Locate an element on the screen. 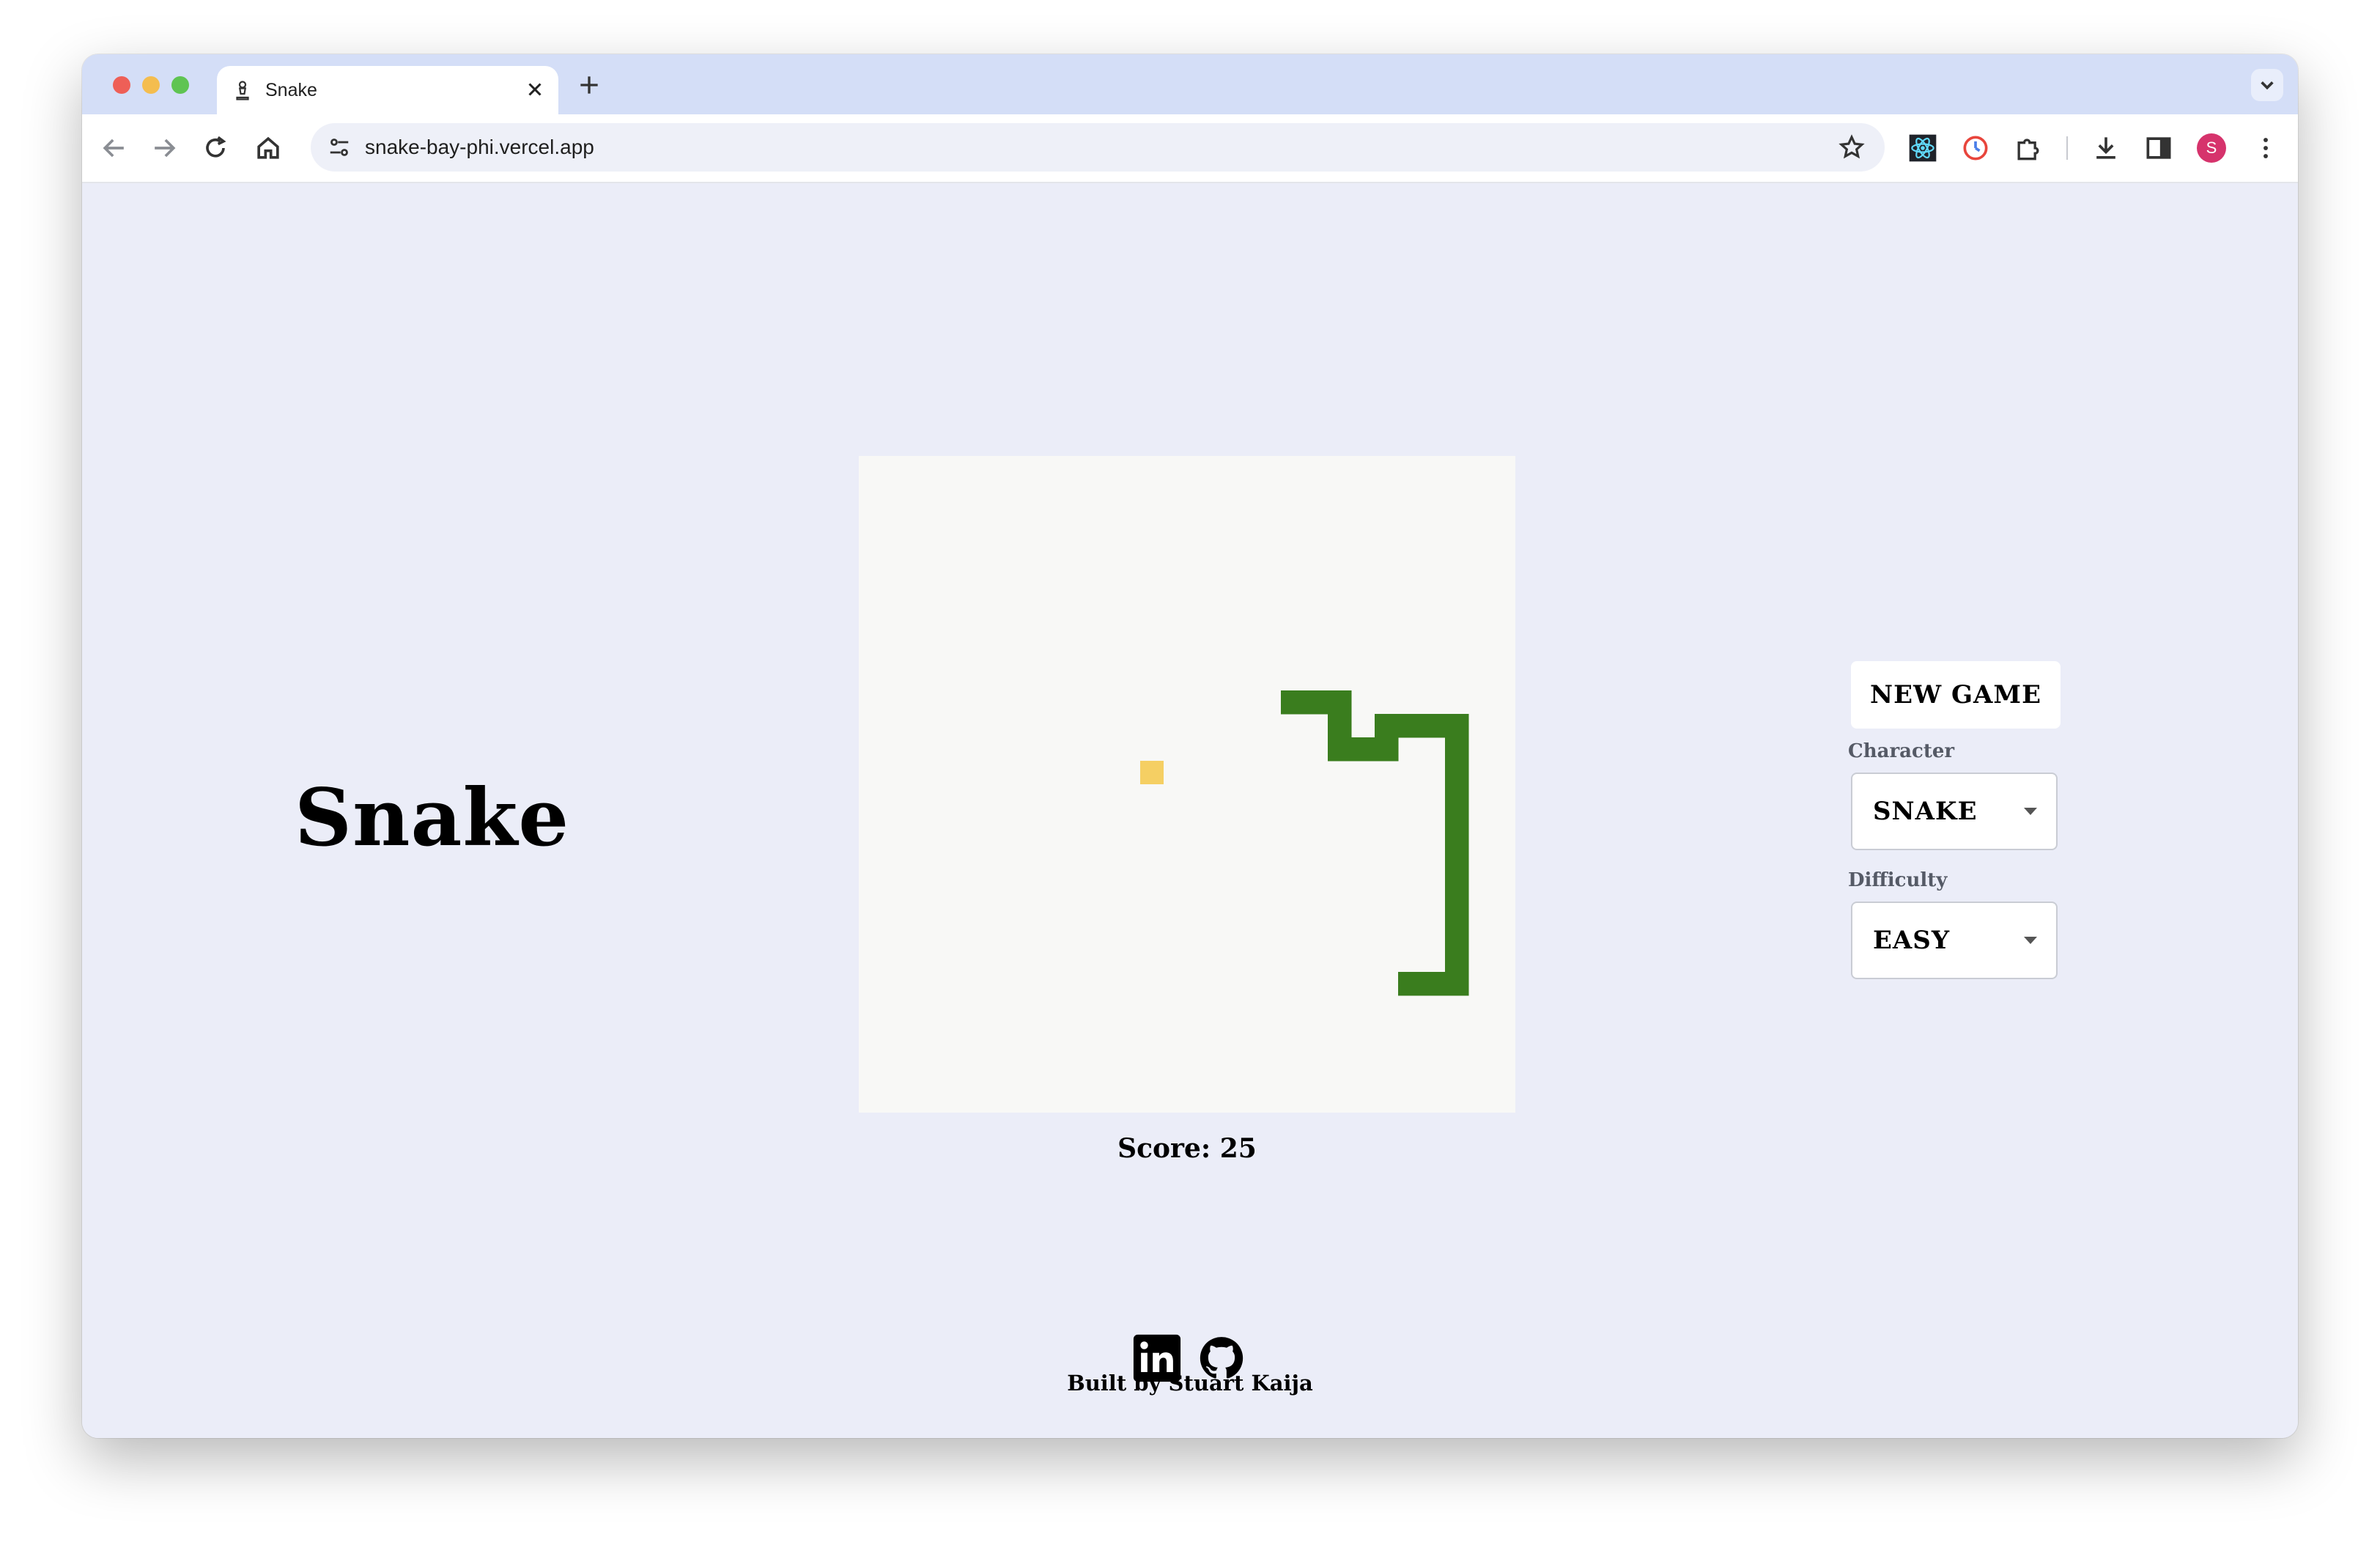  character-label: Character is located at coordinates (1901, 751).